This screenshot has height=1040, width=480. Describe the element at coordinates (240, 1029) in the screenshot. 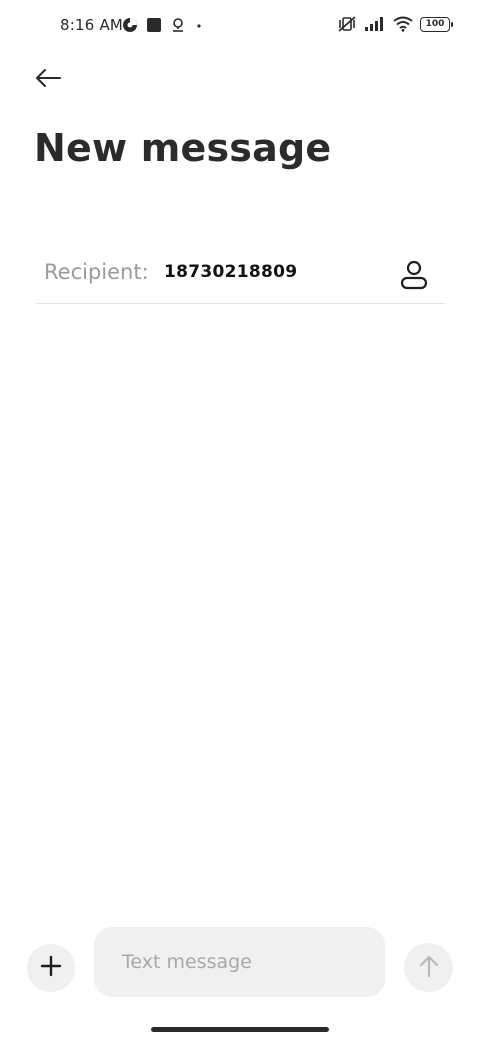

I see `home-indicator` at that location.